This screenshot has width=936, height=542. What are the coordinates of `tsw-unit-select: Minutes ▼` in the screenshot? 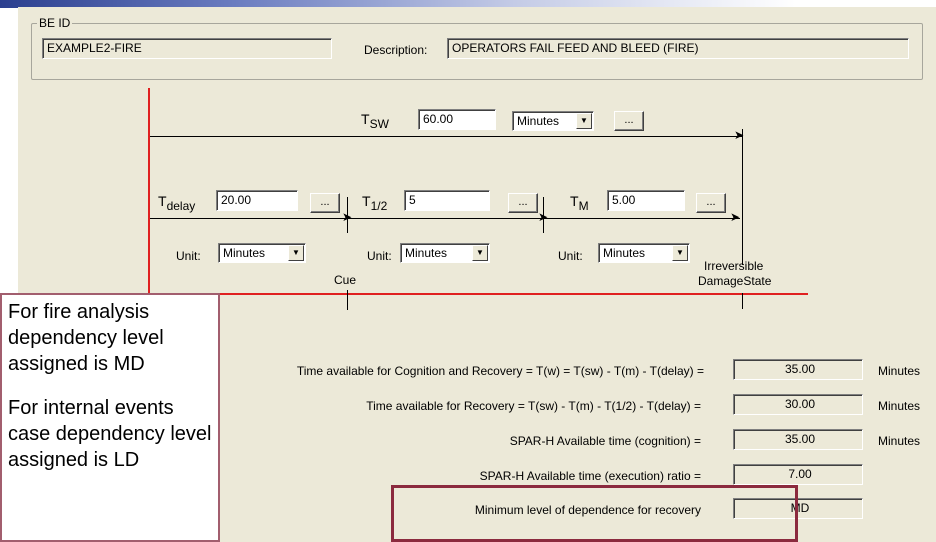 It's located at (553, 121).